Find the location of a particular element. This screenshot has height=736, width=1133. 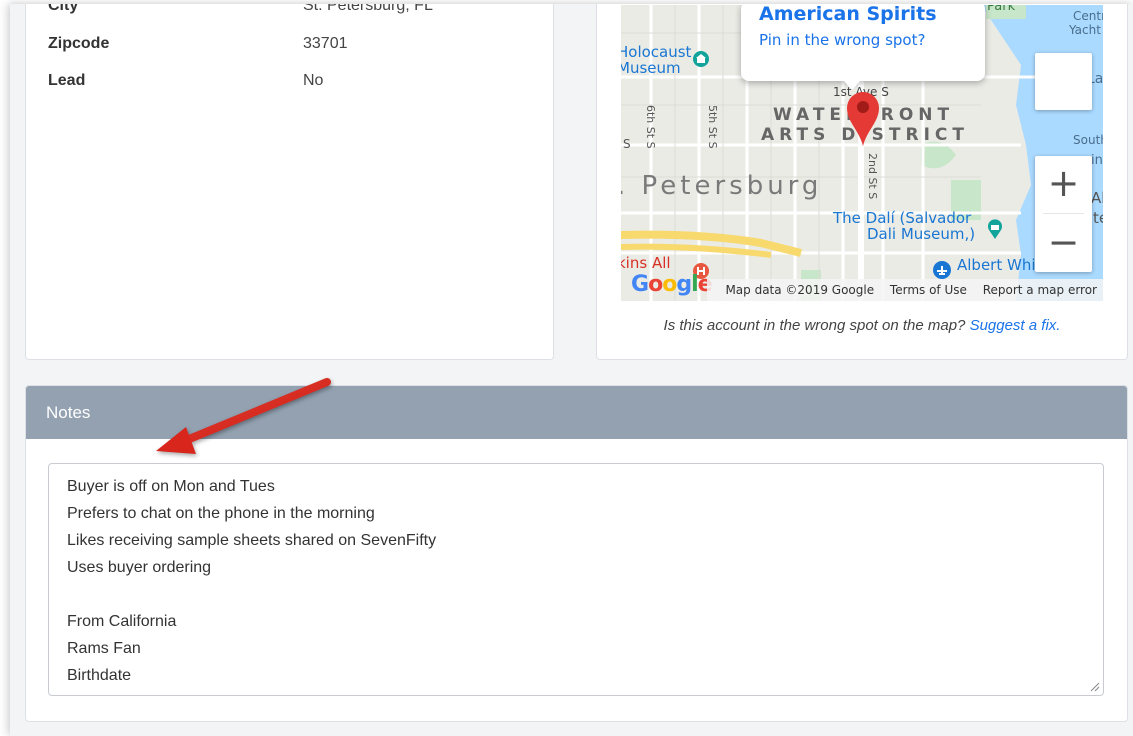

zoom-divider is located at coordinates (1063, 213).